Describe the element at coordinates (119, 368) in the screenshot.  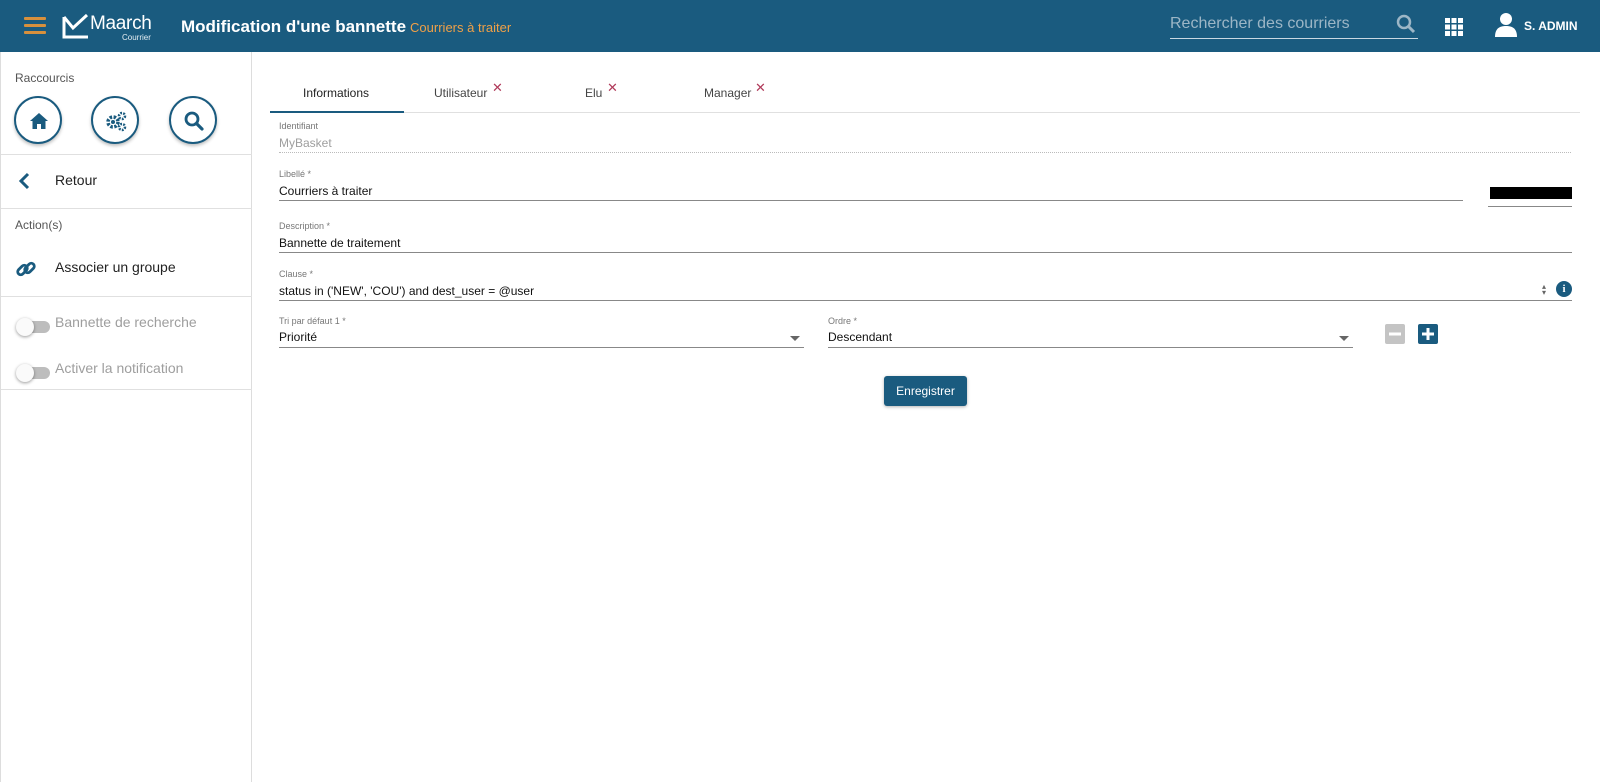
I see `notification-label: Activer la notification` at that location.